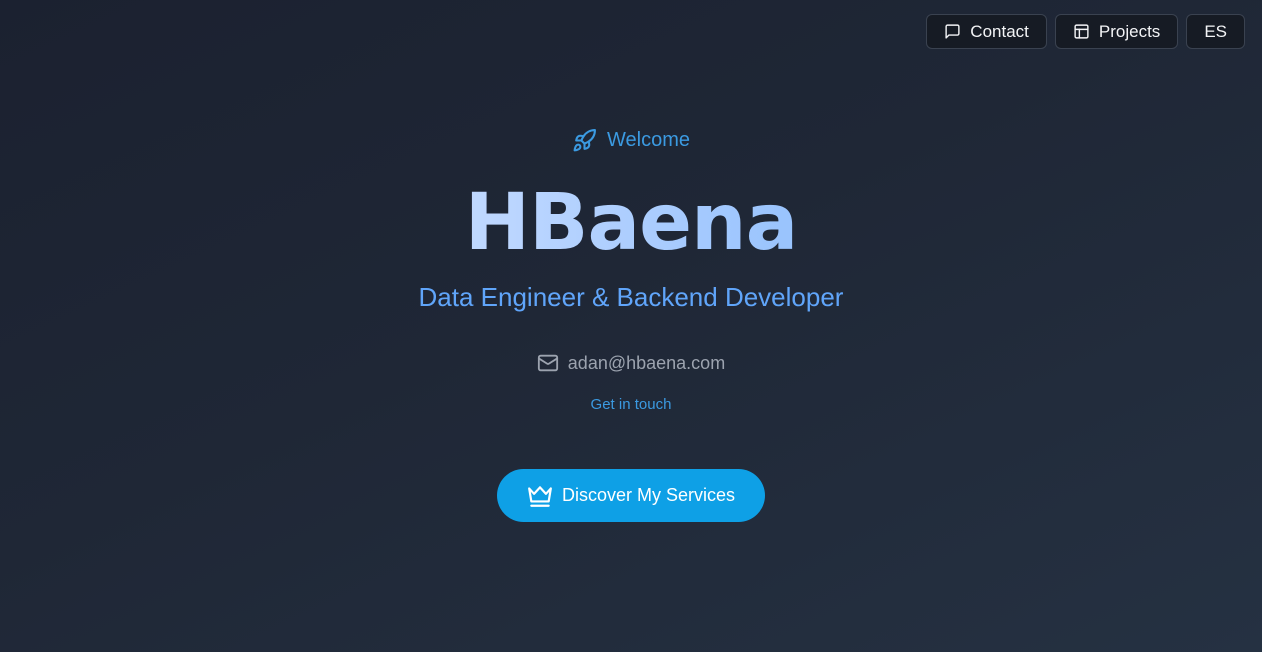  What do you see at coordinates (648, 140) in the screenshot?
I see `welcome-label: Welcome` at bounding box center [648, 140].